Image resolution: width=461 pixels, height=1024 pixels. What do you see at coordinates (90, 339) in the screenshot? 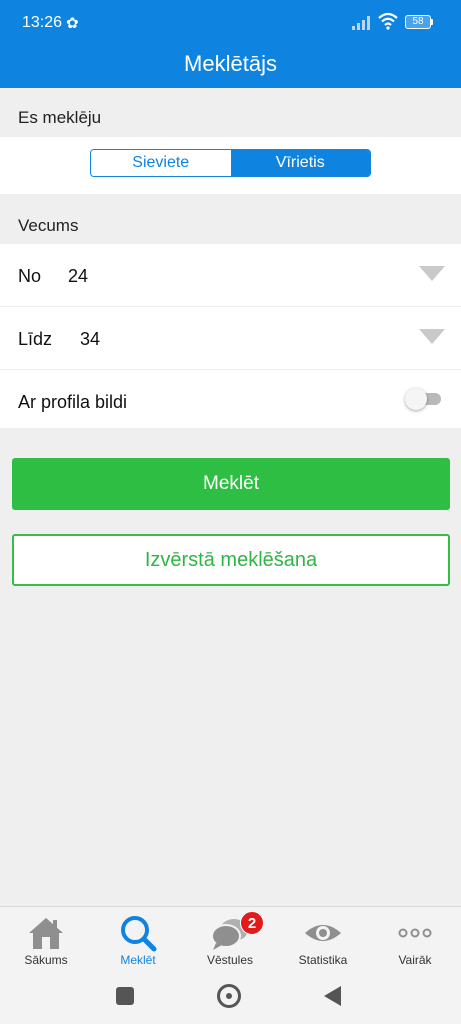
I see `age-to-value: 34` at bounding box center [90, 339].